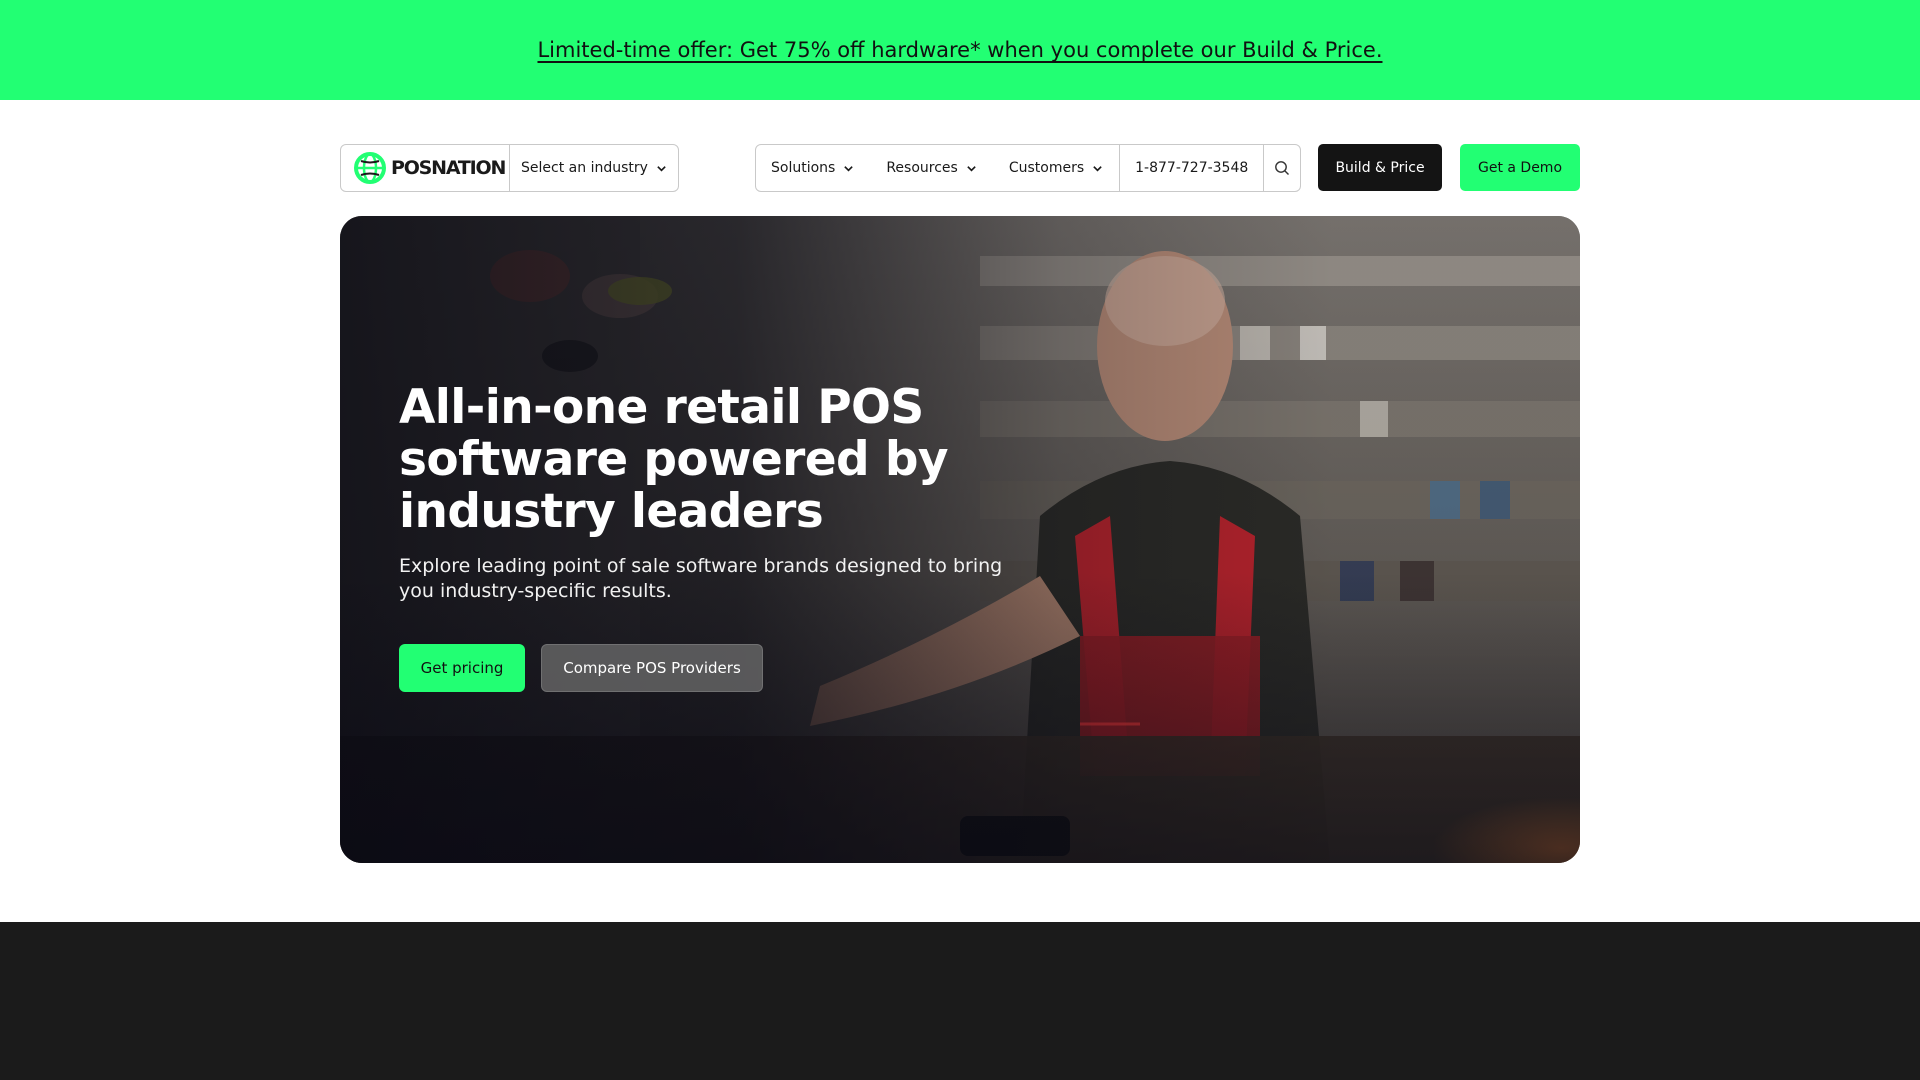  Describe the element at coordinates (584, 168) in the screenshot. I see `industry-select-label: Select an industry` at that location.